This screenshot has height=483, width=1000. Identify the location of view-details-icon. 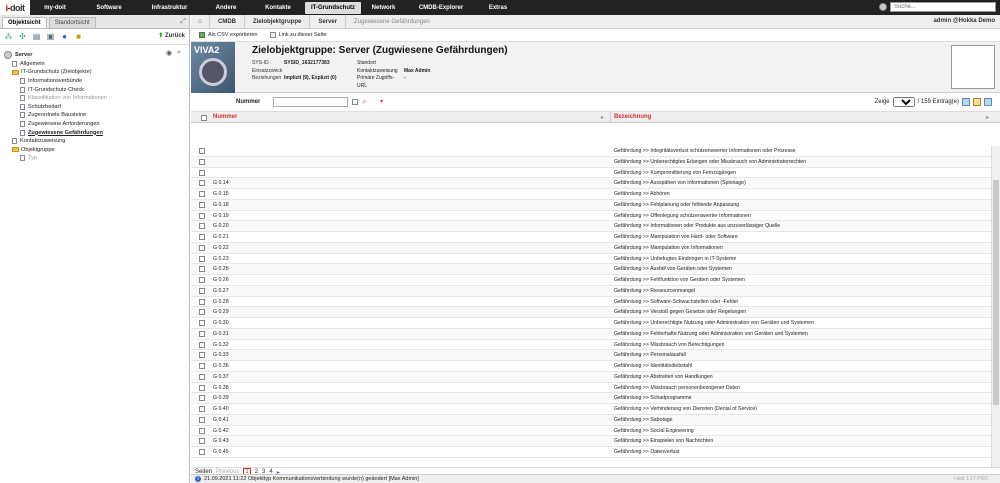
(988, 102).